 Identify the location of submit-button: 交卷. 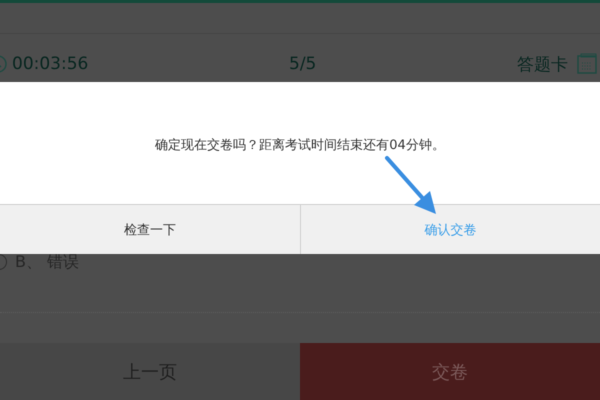
(450, 371).